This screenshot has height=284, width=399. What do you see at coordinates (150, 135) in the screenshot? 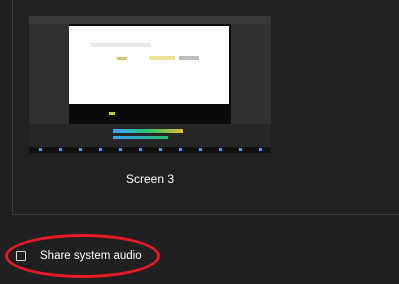
I see `thumbnail-dock` at bounding box center [150, 135].